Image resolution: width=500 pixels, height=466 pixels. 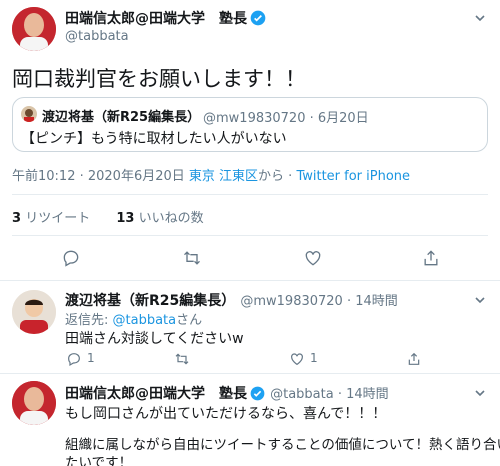 I want to click on quoted-author-name: 渡辺将基（新R25編集長）, so click(x=121, y=117).